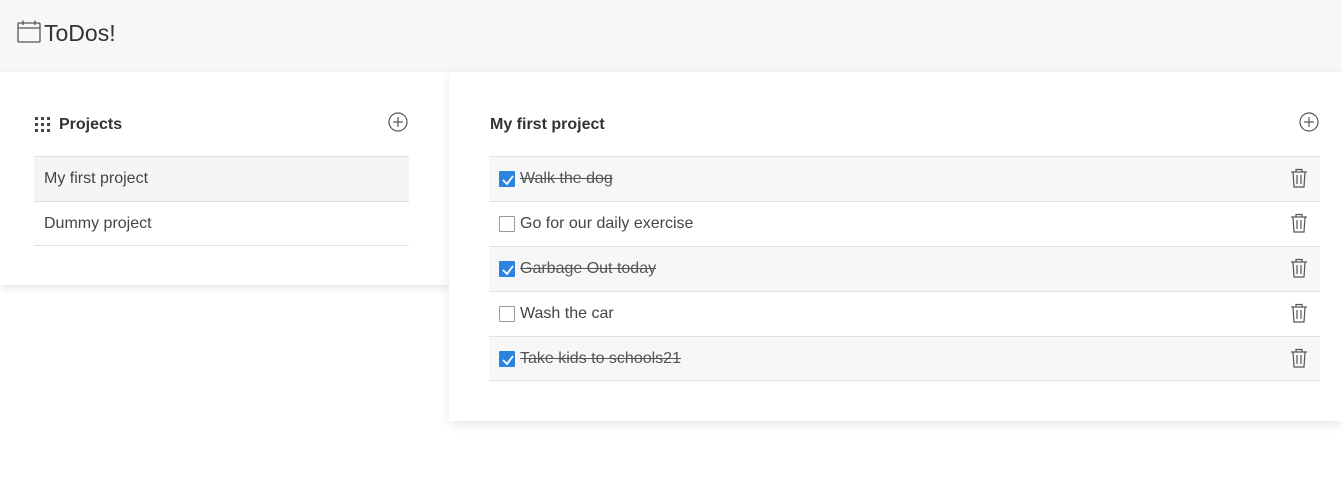 Image resolution: width=1342 pixels, height=485 pixels. I want to click on todo-row: Garbage Out today, so click(904, 268).